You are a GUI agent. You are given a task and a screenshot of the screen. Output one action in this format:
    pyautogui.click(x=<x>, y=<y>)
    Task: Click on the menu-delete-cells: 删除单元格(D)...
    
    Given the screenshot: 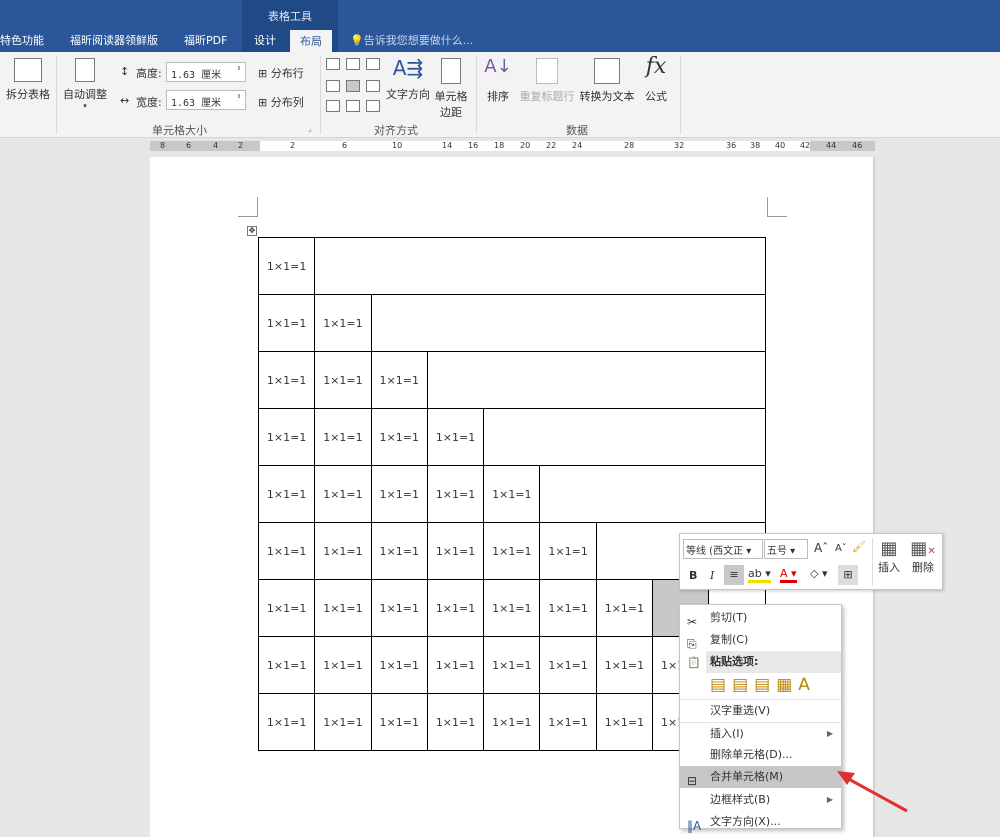 What is the action you would take?
    pyautogui.click(x=760, y=755)
    